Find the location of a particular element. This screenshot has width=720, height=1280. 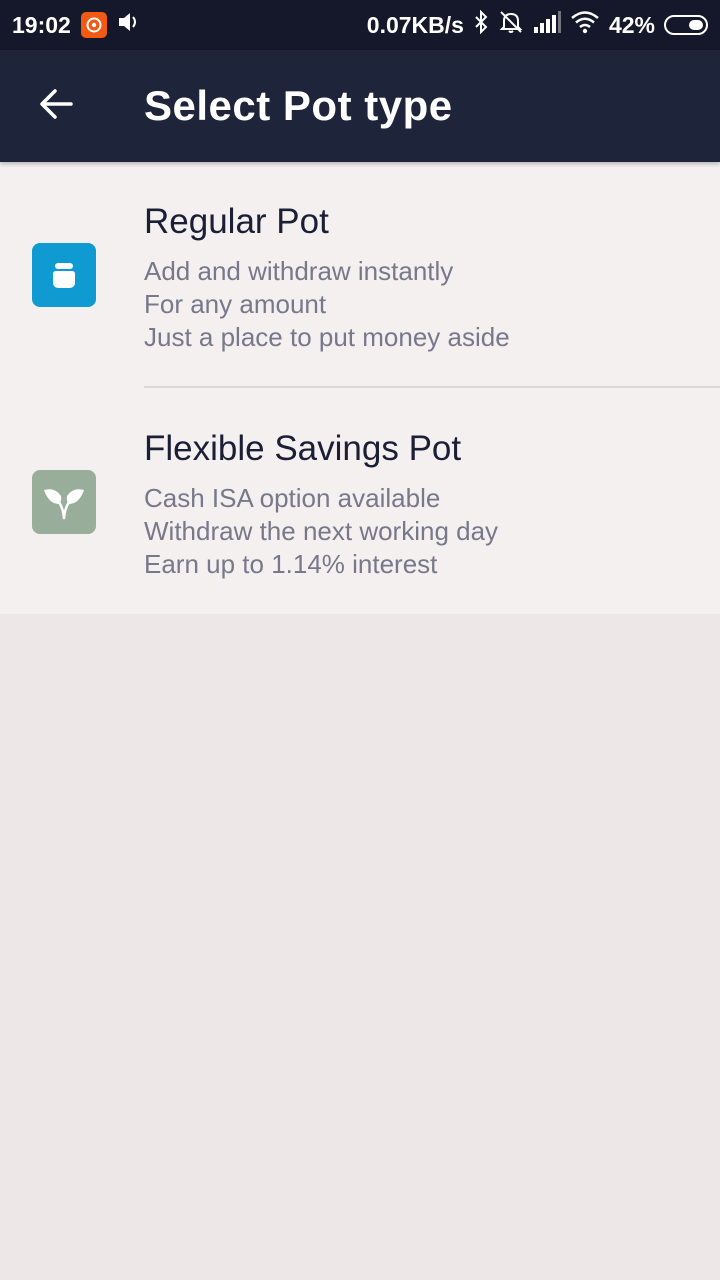

leaf-icon is located at coordinates (64, 502).